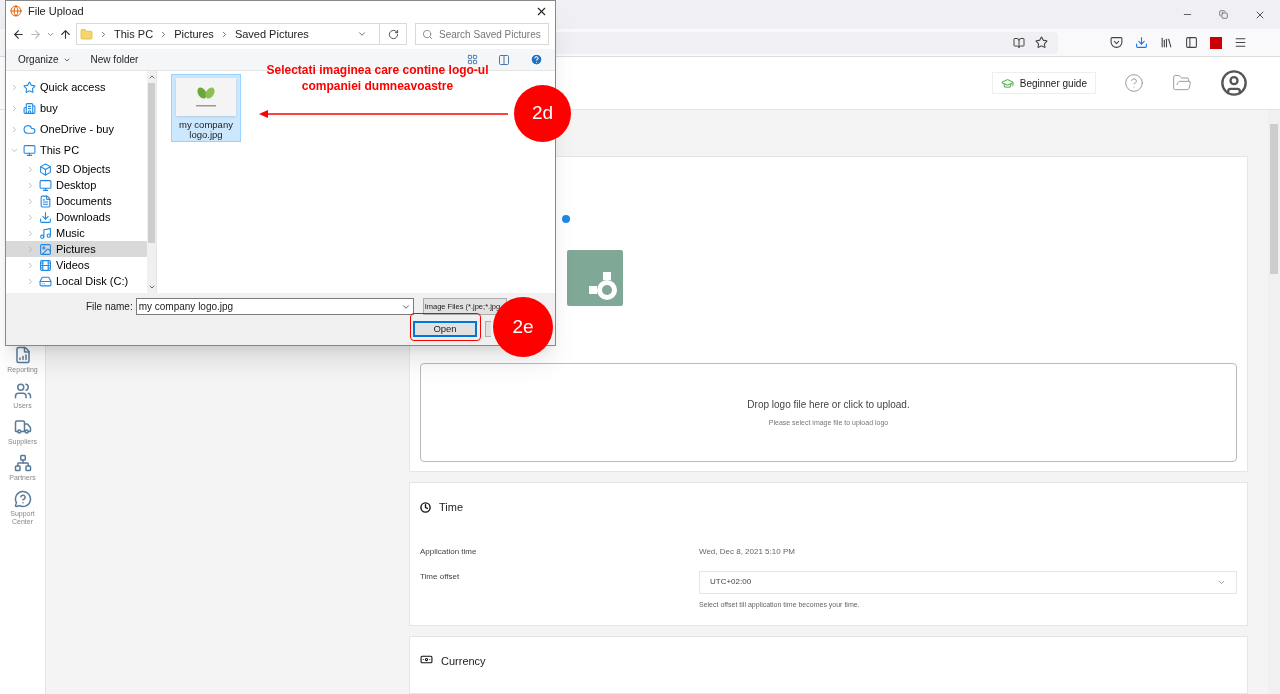 The image size is (1280, 694). What do you see at coordinates (490, 34) in the screenshot?
I see `search-placeholder: Search Saved Pictures` at bounding box center [490, 34].